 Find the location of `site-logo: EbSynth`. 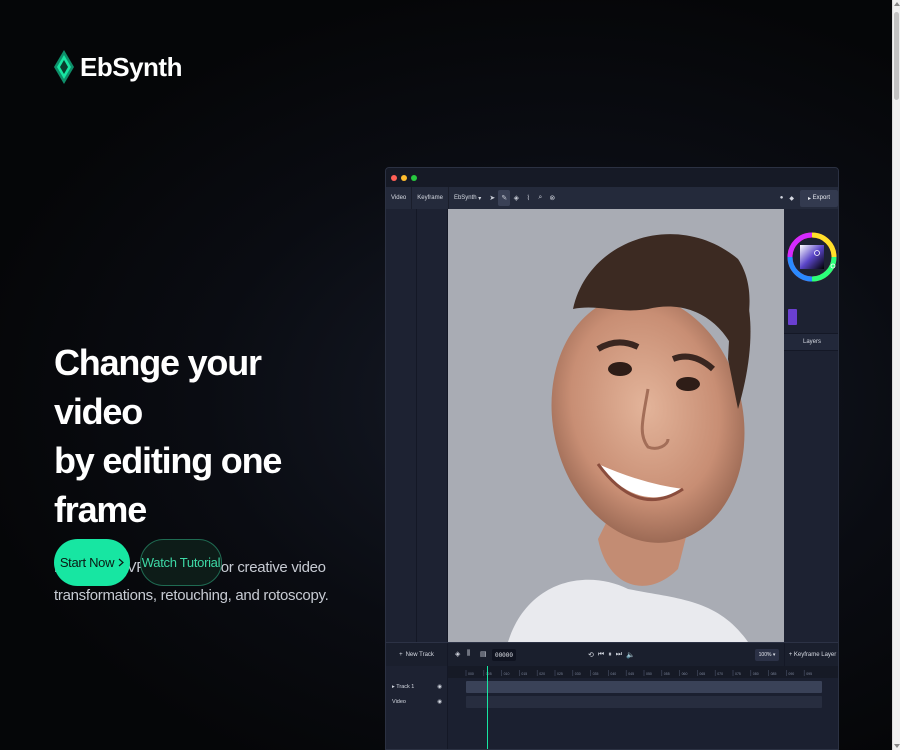

site-logo: EbSynth is located at coordinates (118, 67).